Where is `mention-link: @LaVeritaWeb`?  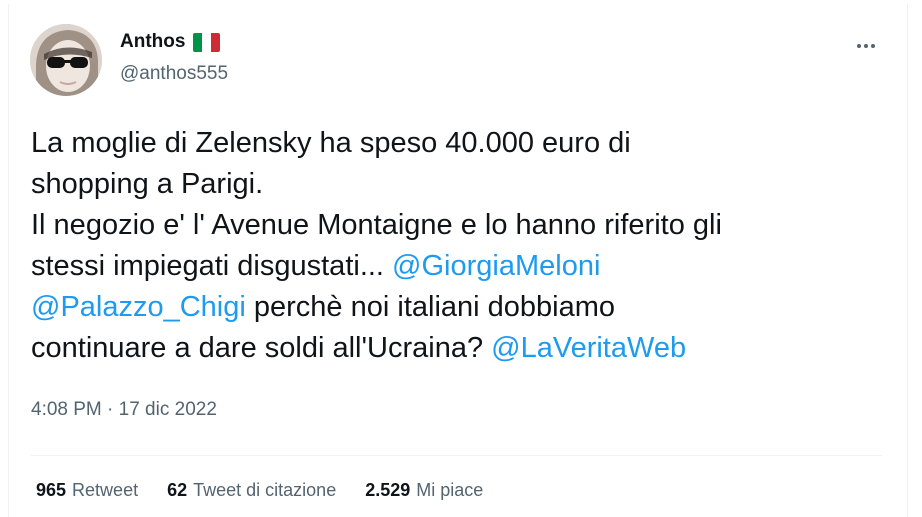 mention-link: @LaVeritaWeb is located at coordinates (588, 348).